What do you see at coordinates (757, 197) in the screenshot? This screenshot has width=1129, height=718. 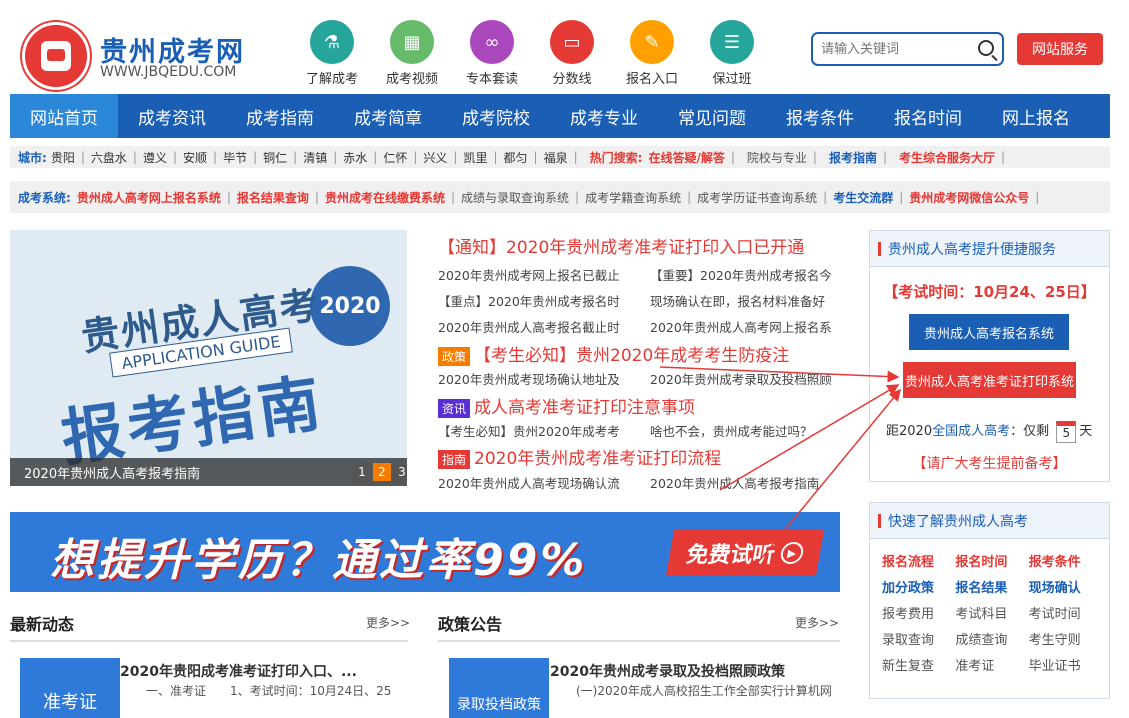 I see `system-link: 成考学历证书查询系统` at bounding box center [757, 197].